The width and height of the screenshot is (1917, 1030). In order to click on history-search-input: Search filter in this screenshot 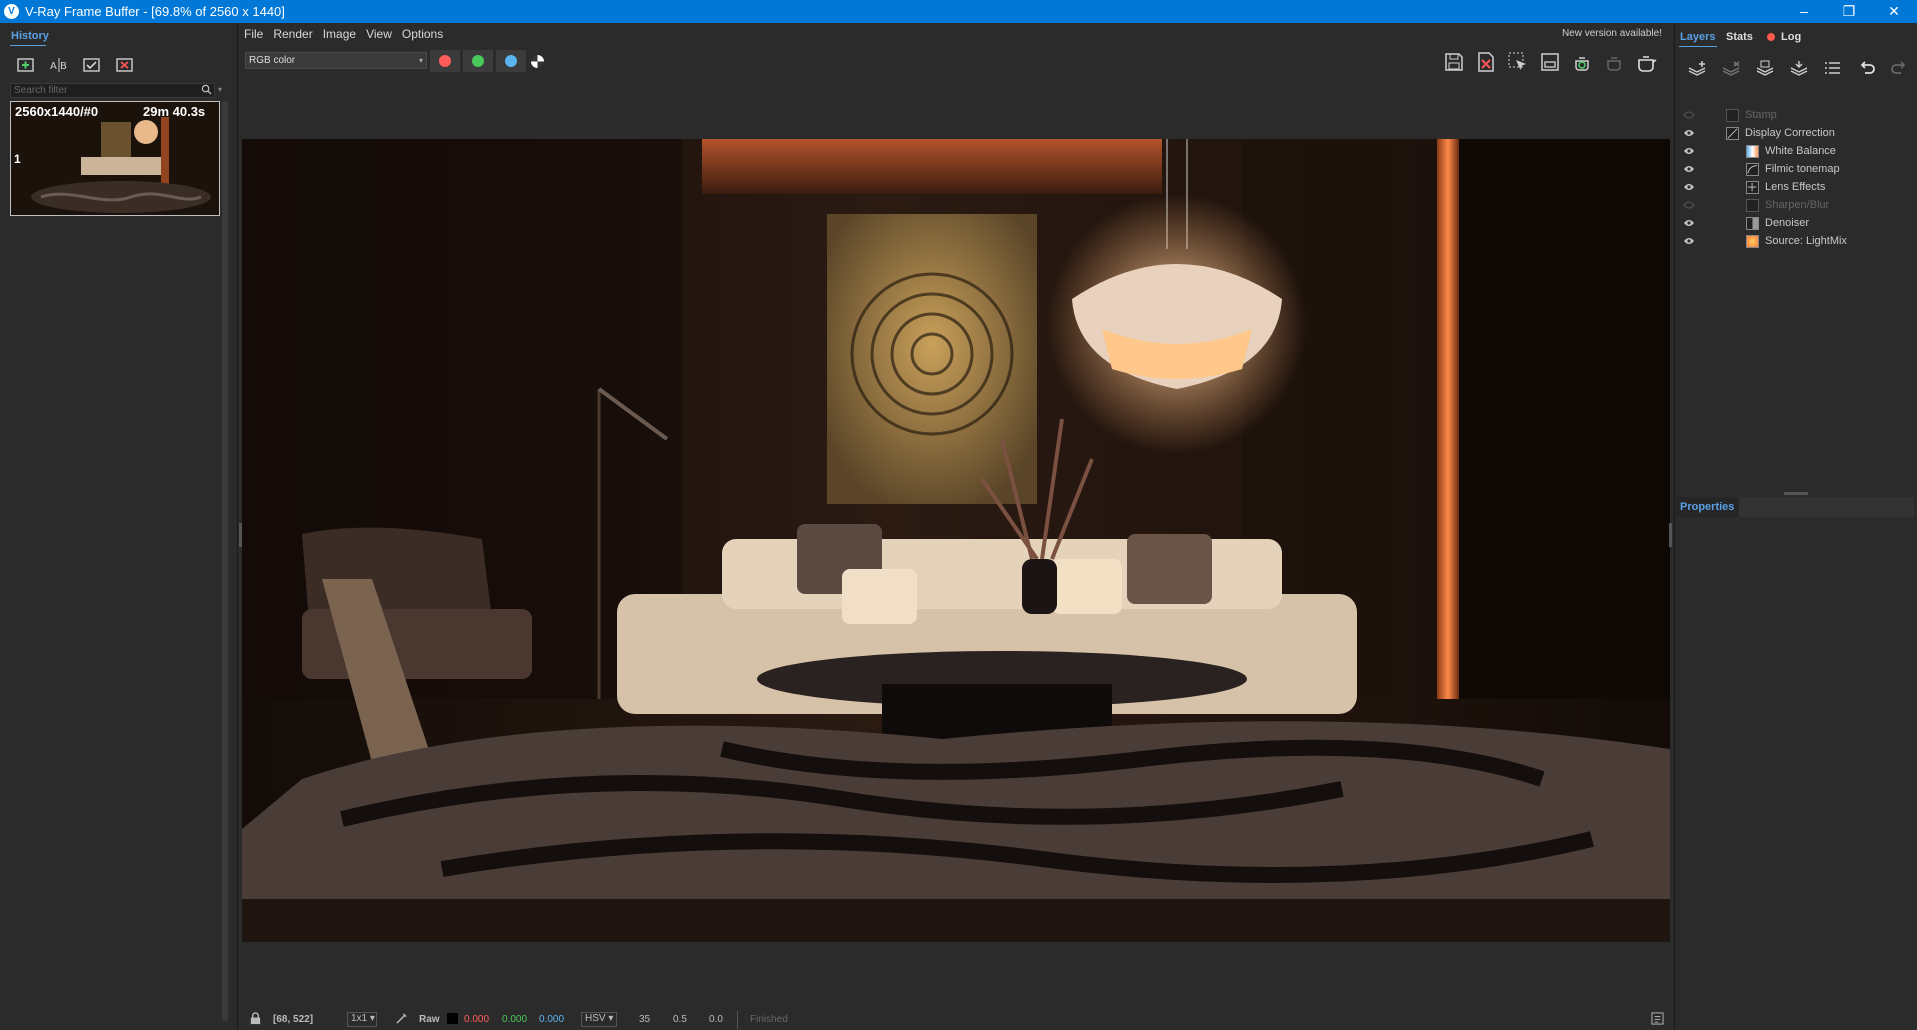, I will do `click(112, 90)`.